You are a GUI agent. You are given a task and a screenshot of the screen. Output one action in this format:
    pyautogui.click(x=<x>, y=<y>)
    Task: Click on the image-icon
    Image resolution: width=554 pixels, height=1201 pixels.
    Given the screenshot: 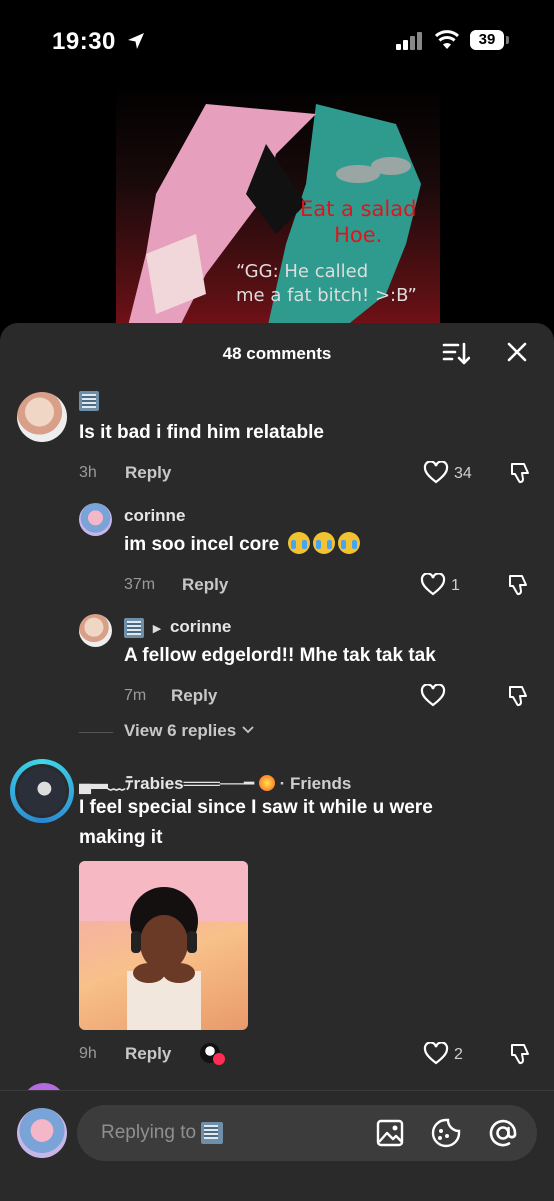 What is the action you would take?
    pyautogui.click(x=390, y=1133)
    